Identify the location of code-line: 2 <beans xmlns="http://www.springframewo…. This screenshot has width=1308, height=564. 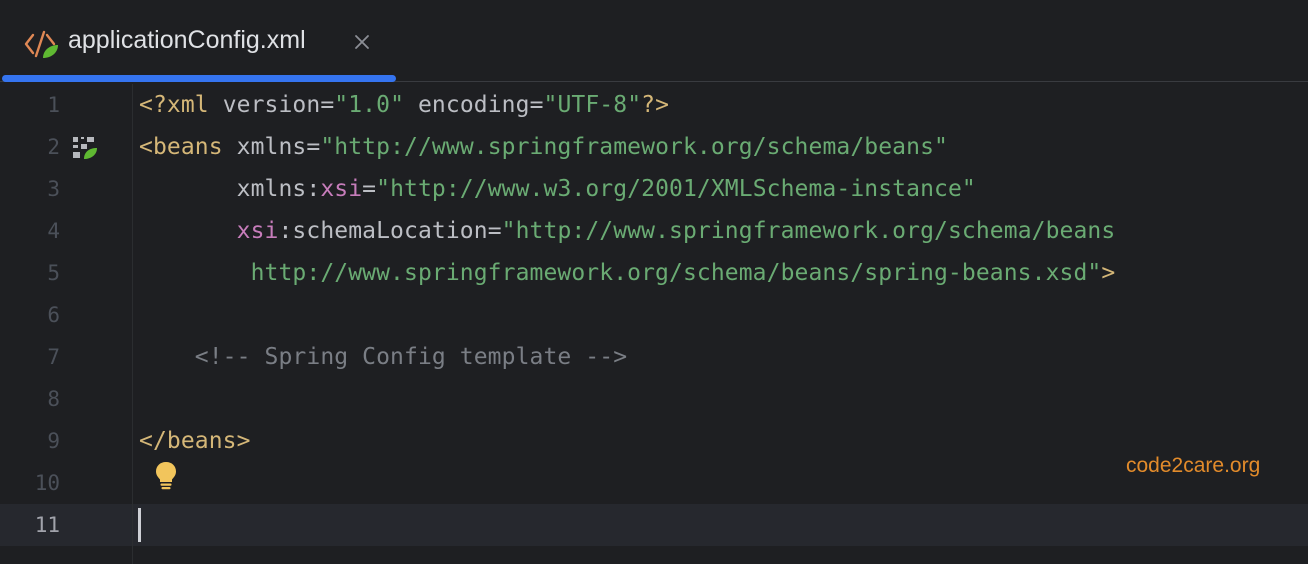
(654, 147).